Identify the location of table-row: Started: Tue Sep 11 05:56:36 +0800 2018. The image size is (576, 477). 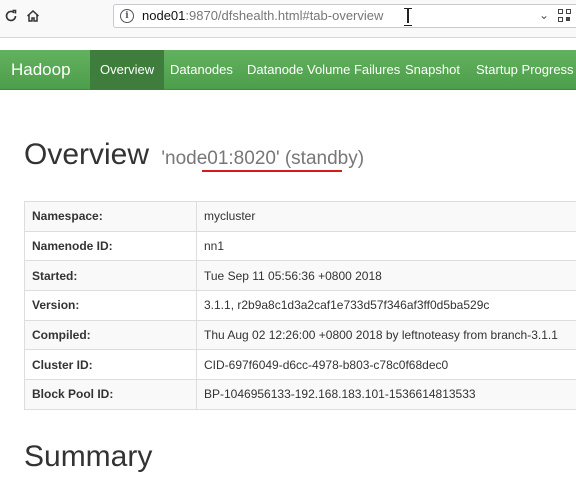
(300, 276).